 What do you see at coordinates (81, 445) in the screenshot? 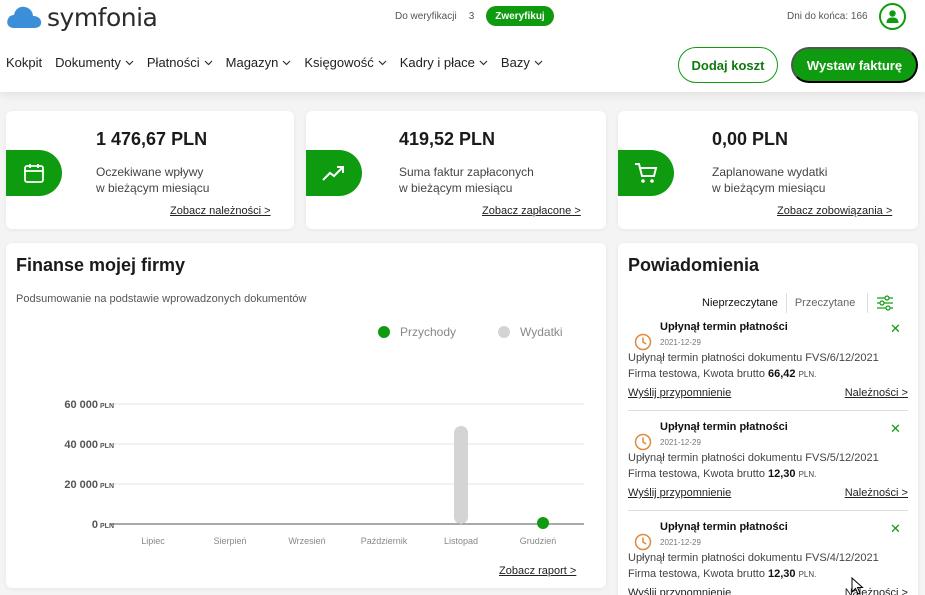
I see `y-tick-label: 40 000` at bounding box center [81, 445].